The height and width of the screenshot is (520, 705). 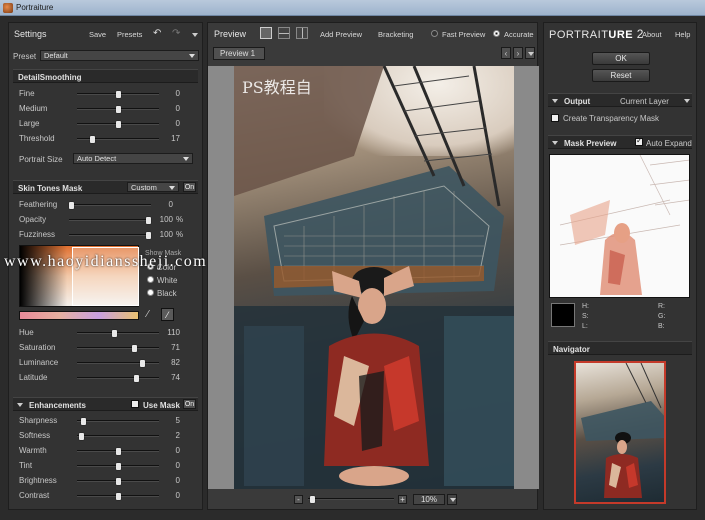 I want to click on use-mask-checkbox, so click(x=135, y=404).